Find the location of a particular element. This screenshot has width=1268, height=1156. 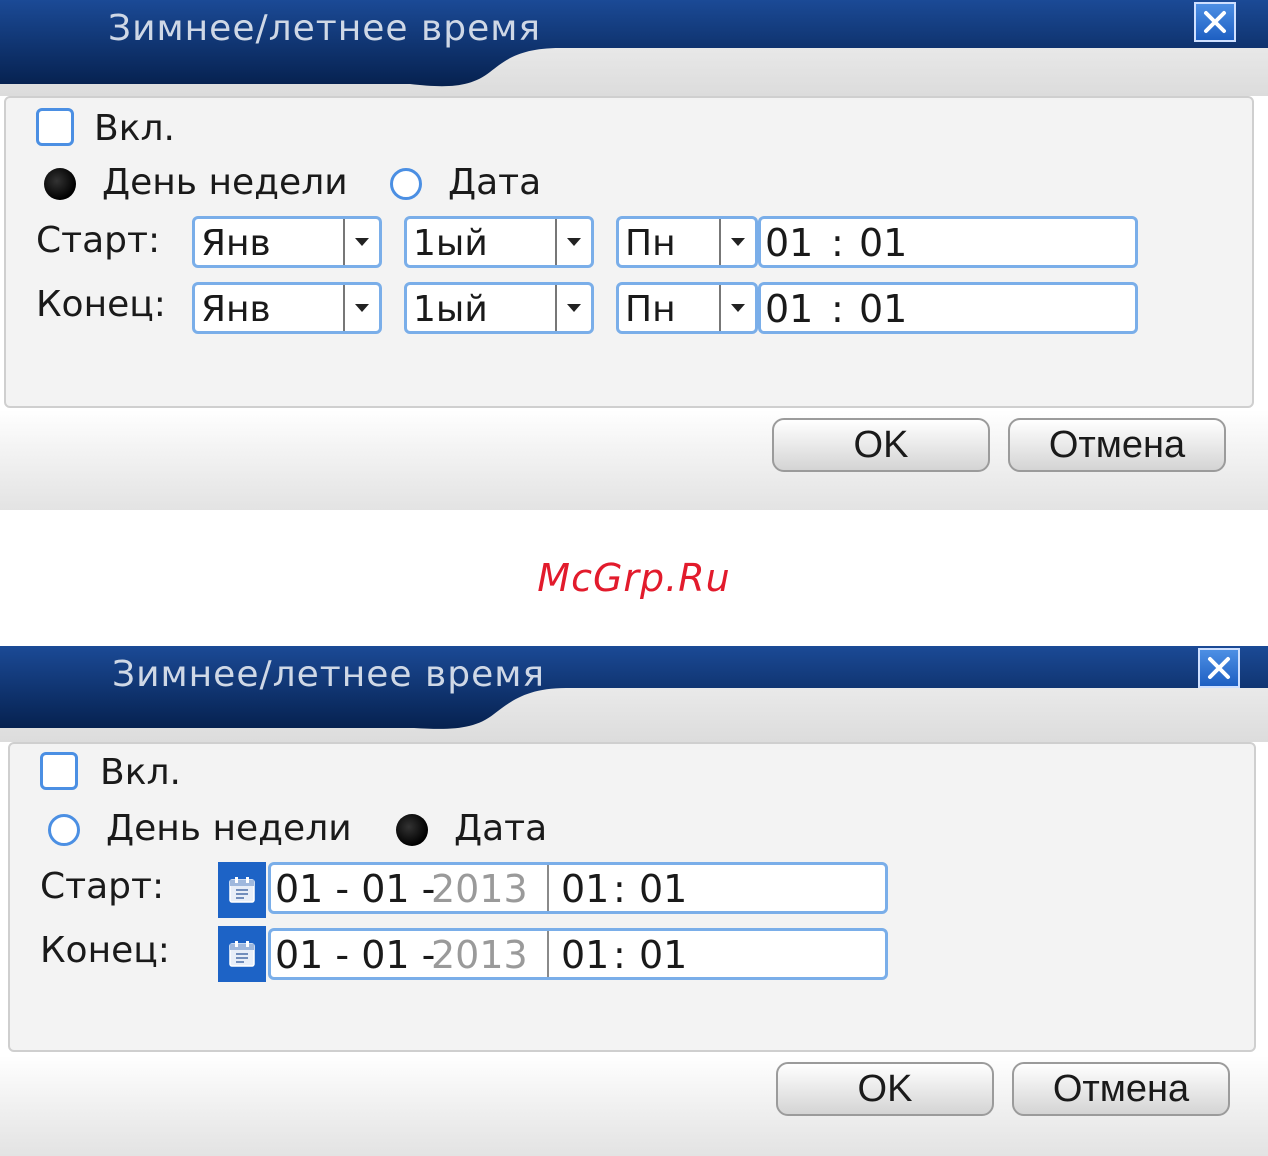

start-date: 01 - 01 - is located at coordinates (355, 889).